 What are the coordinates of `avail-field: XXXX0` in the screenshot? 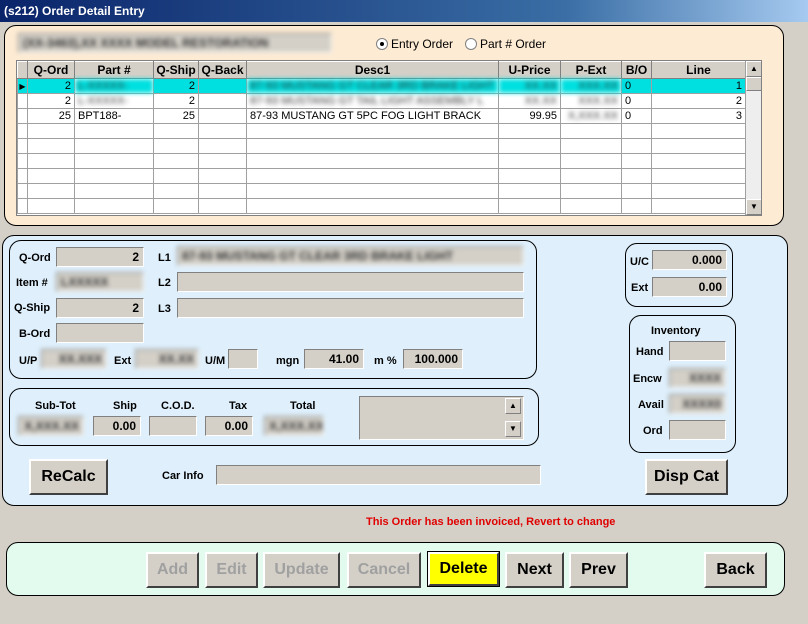 It's located at (697, 404).